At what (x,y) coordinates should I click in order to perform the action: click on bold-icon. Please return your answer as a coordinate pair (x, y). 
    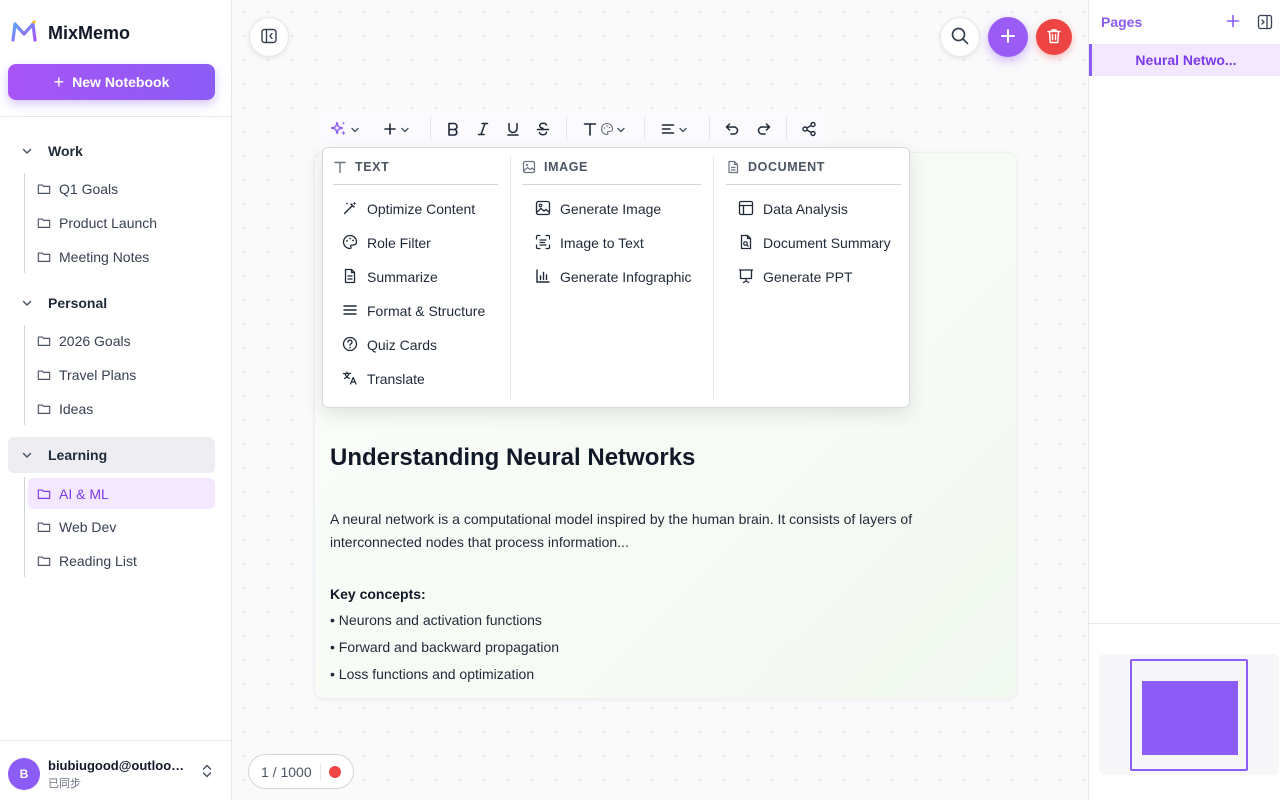
    Looking at the image, I should click on (453, 130).